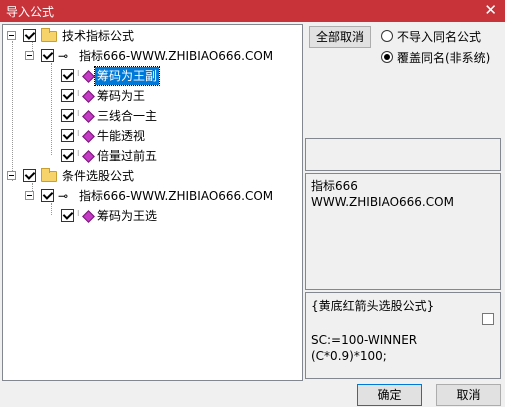 Image resolution: width=505 pixels, height=407 pixels. What do you see at coordinates (127, 76) in the screenshot?
I see `item-label: 筹码为王副` at bounding box center [127, 76].